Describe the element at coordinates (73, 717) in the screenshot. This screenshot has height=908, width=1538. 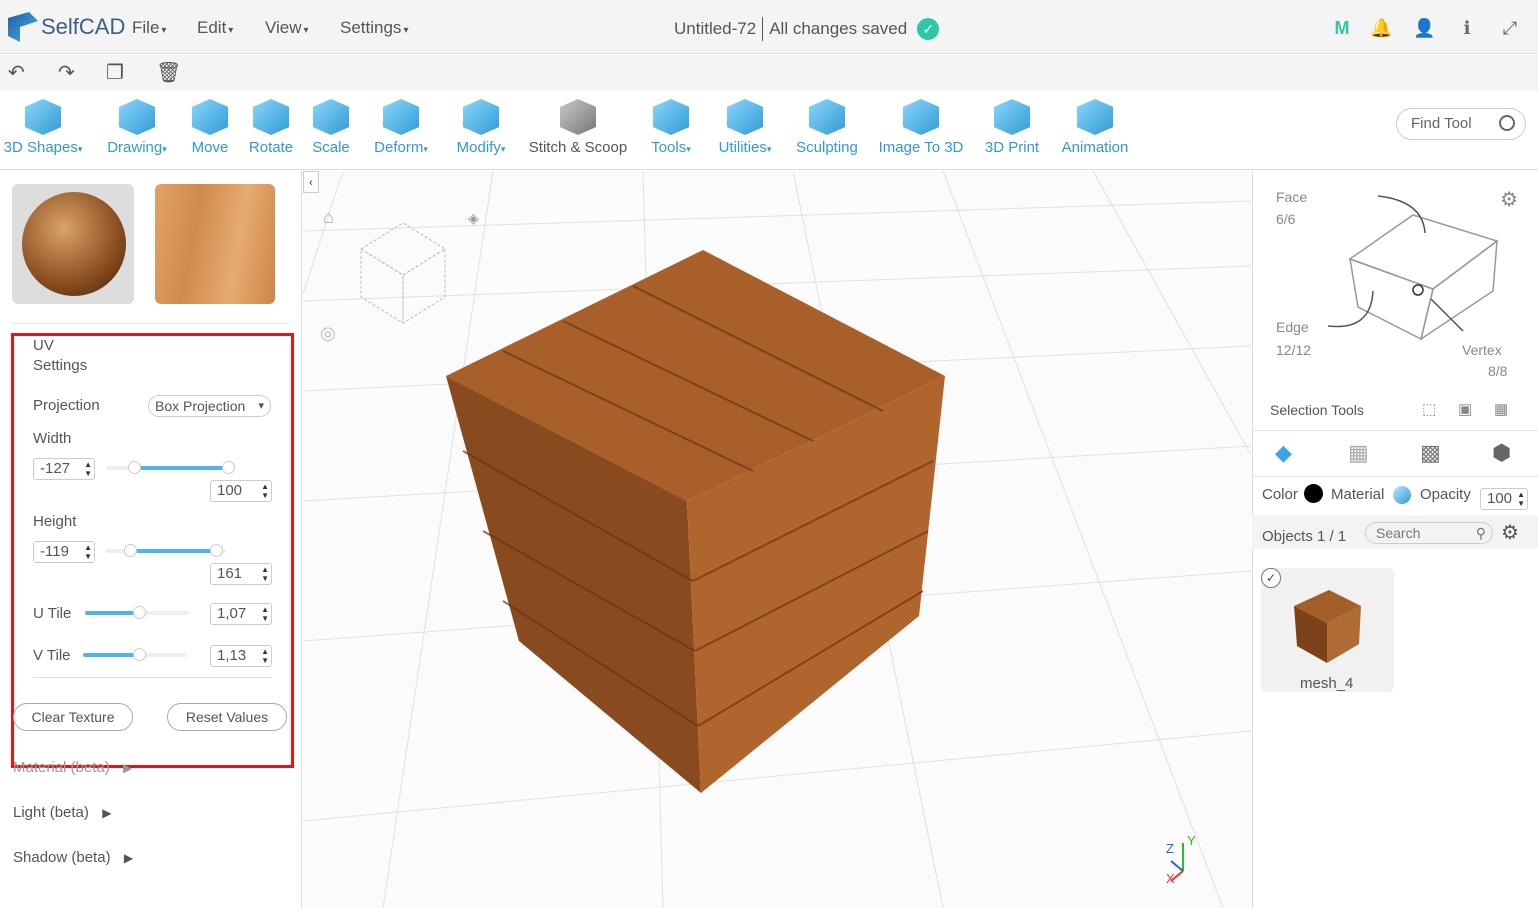
I see `clear-texture-button: Clear Texture` at that location.